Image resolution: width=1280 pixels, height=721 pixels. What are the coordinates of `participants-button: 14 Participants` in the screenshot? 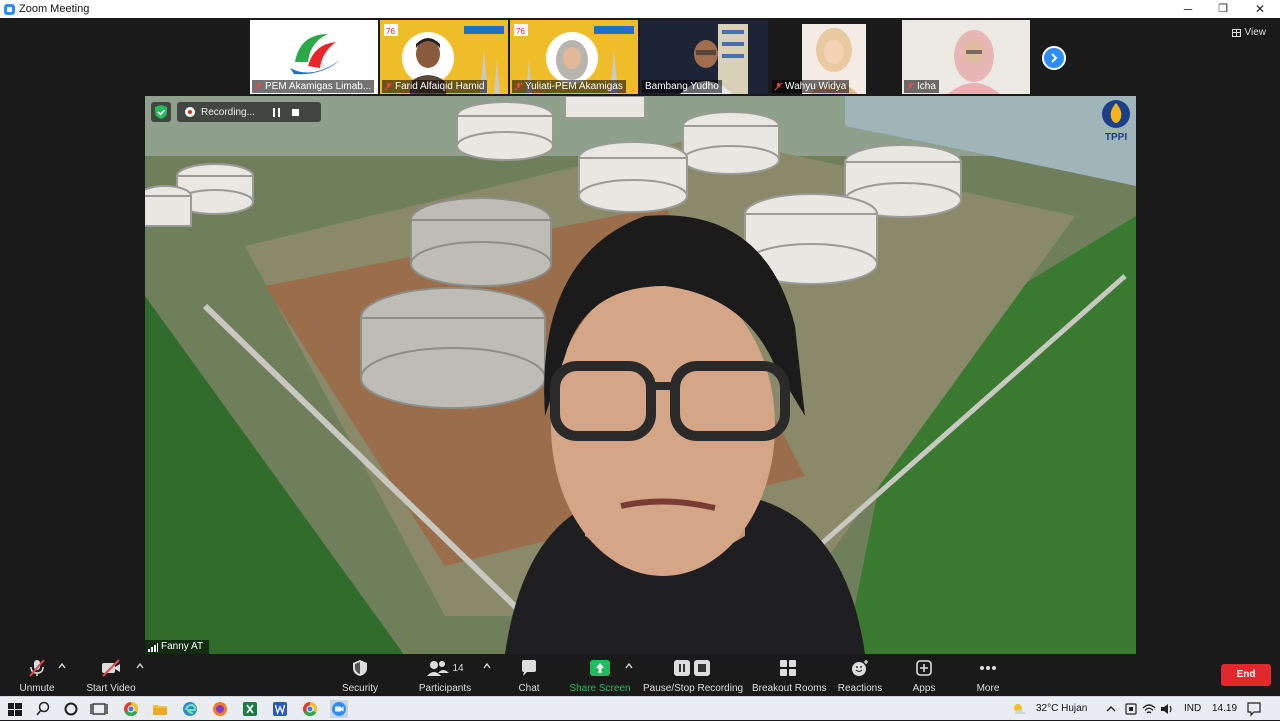 It's located at (445, 675).